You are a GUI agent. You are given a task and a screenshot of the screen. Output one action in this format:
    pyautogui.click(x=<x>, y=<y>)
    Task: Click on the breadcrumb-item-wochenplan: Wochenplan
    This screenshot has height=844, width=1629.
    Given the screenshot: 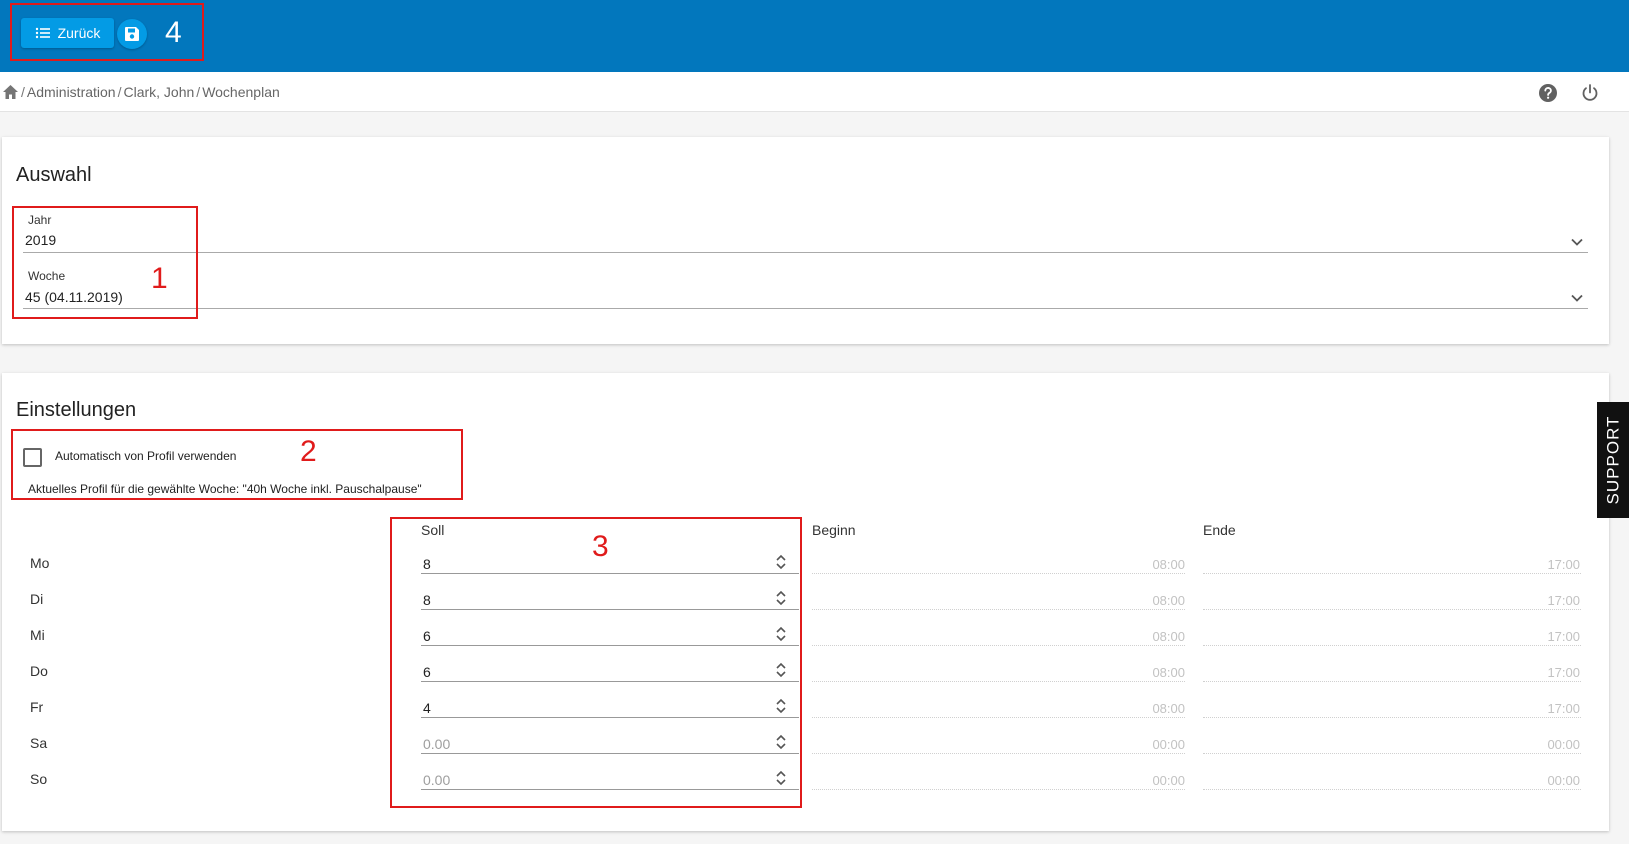 What is the action you would take?
    pyautogui.click(x=241, y=92)
    